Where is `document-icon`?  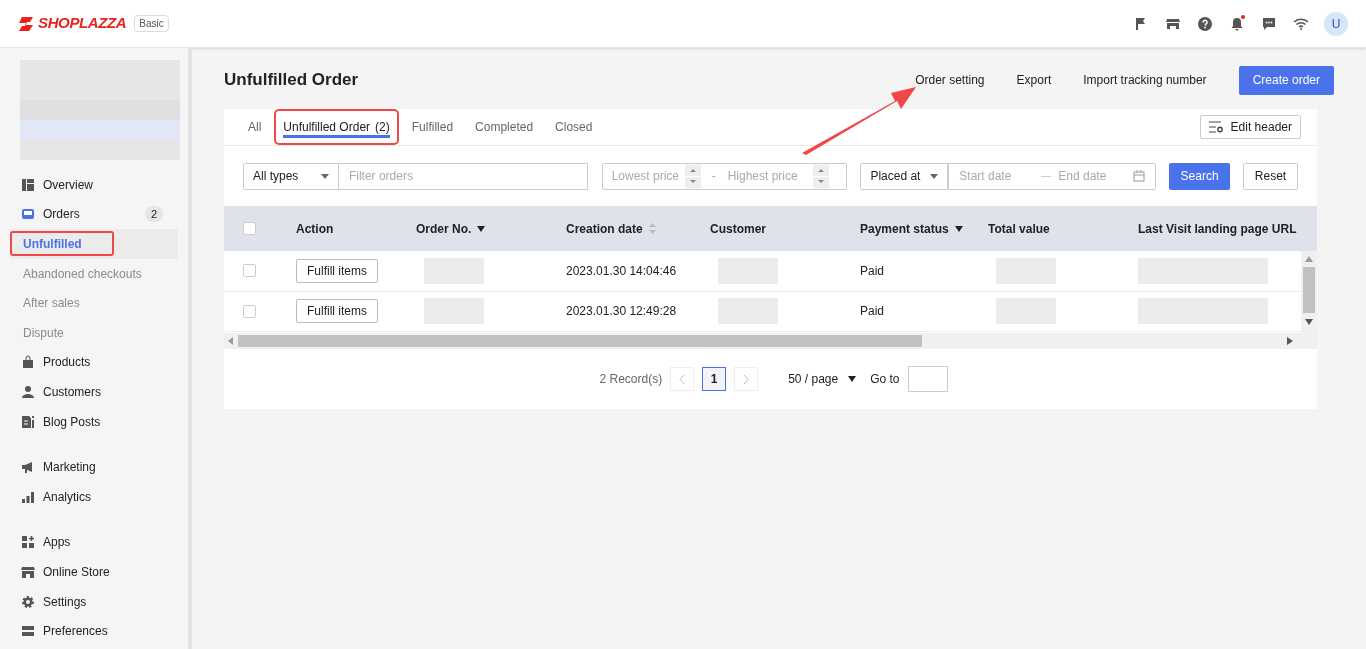
document-icon is located at coordinates (28, 421).